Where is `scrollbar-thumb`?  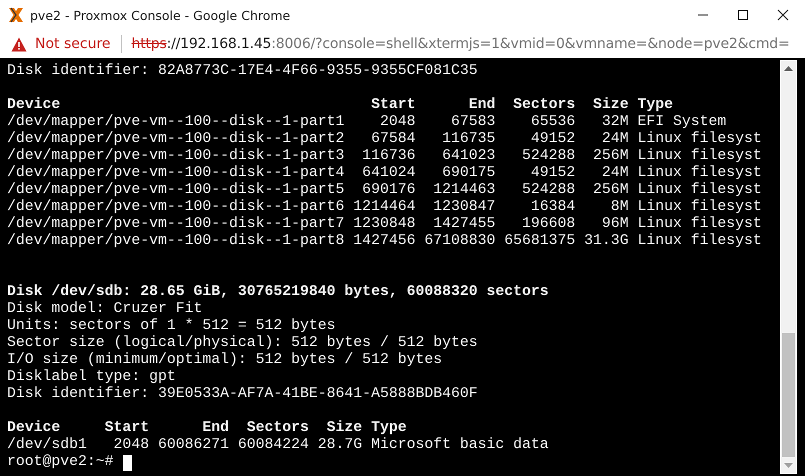 scrollbar-thumb is located at coordinates (788, 395).